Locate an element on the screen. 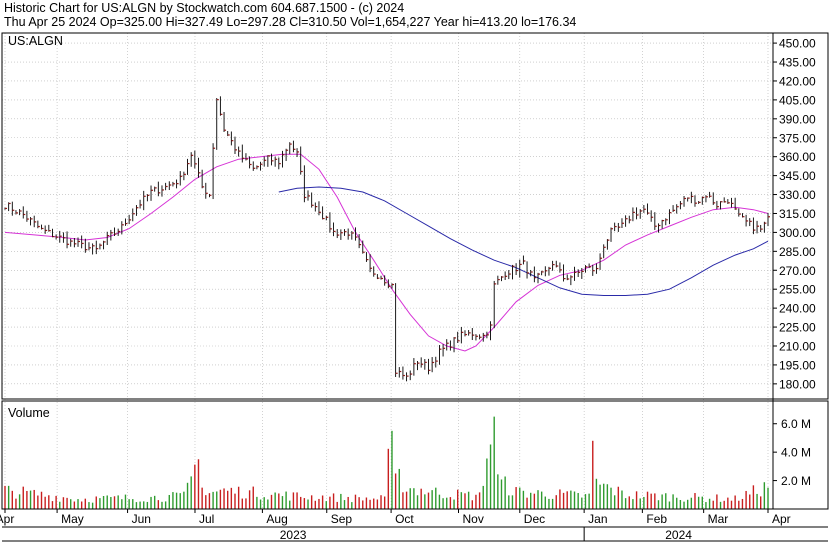 The width and height of the screenshot is (830, 543). price-tick-label: 360.00 is located at coordinates (797, 157).